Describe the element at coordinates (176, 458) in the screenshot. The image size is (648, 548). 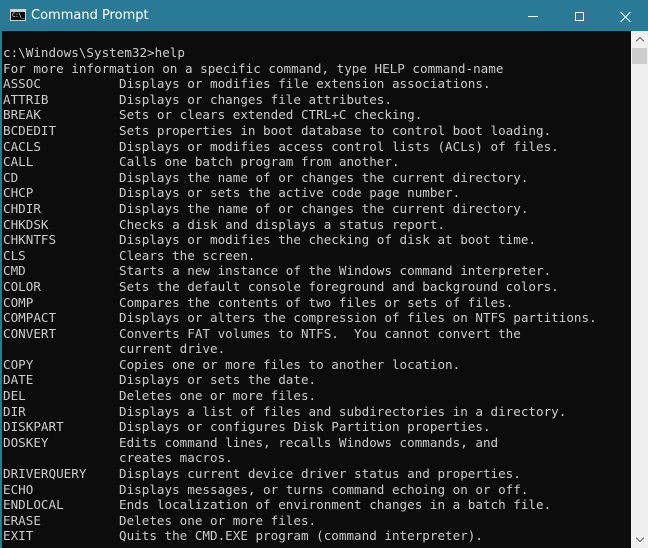
I see `command-description: creates macros.` at that location.